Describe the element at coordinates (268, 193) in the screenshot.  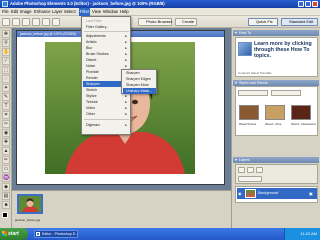
I see `layer-name: Background` at that location.